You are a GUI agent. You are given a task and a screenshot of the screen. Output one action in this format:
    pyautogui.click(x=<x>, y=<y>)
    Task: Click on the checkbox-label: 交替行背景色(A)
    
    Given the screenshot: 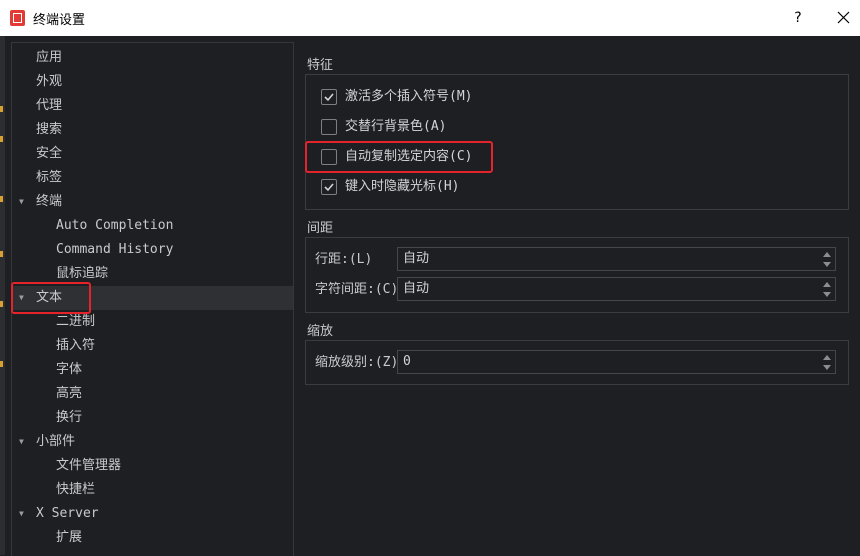 What is the action you would take?
    pyautogui.click(x=396, y=126)
    